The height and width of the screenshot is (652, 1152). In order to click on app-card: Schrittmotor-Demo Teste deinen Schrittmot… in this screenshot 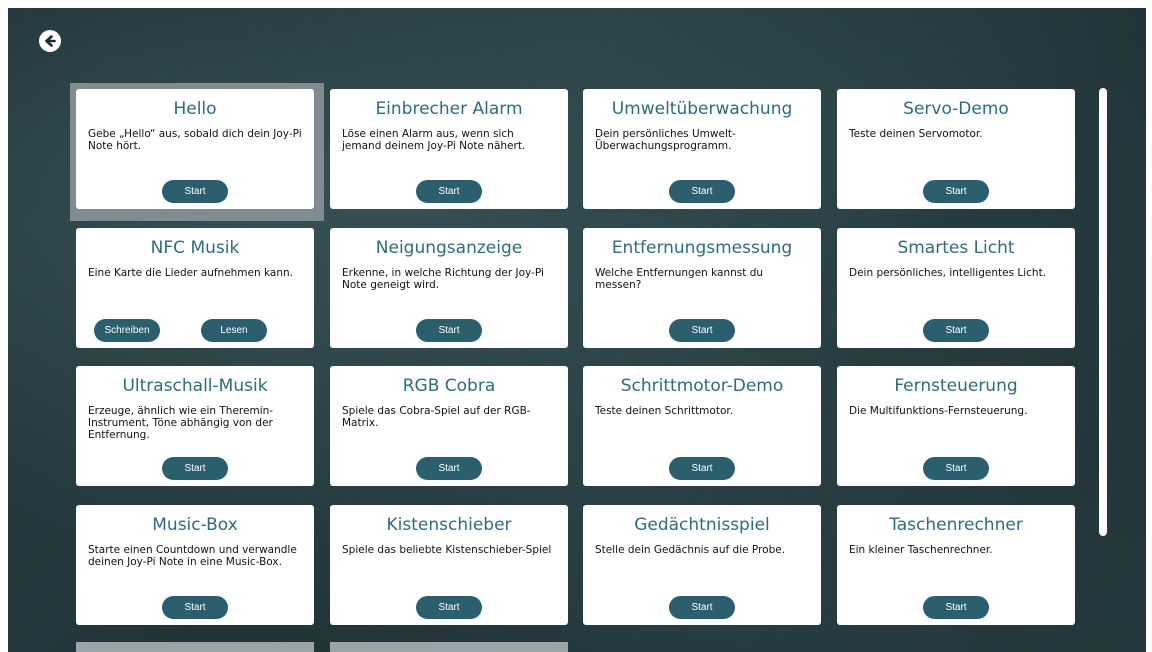, I will do `click(702, 426)`.